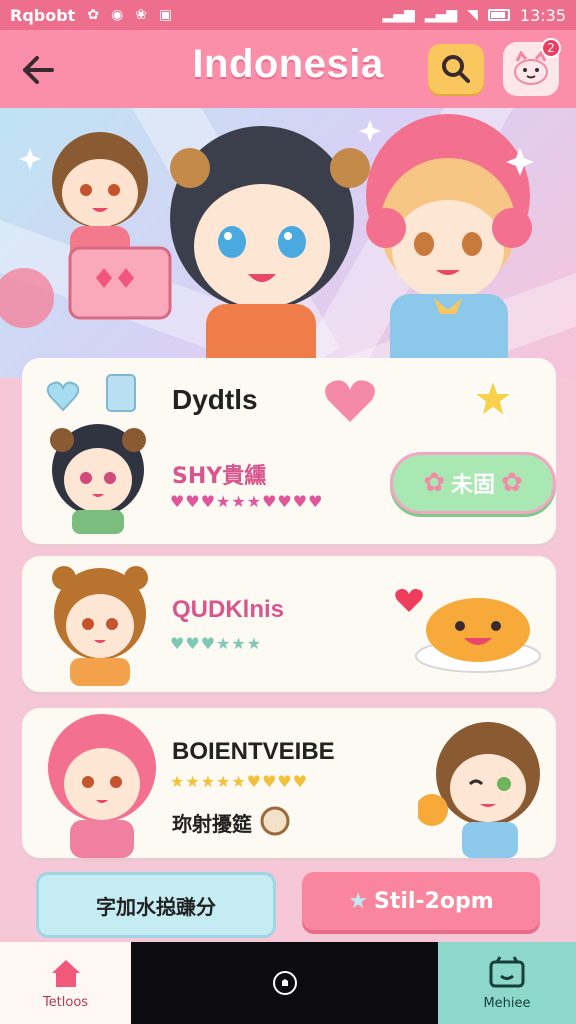 This screenshot has height=1024, width=576. I want to click on left-action-button: 字加水搃豏分, so click(156, 905).